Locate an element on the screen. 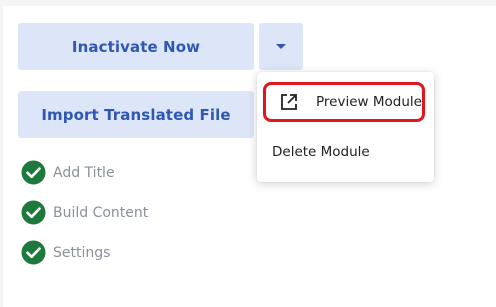  step-add-title: Add Title is located at coordinates (68, 172).